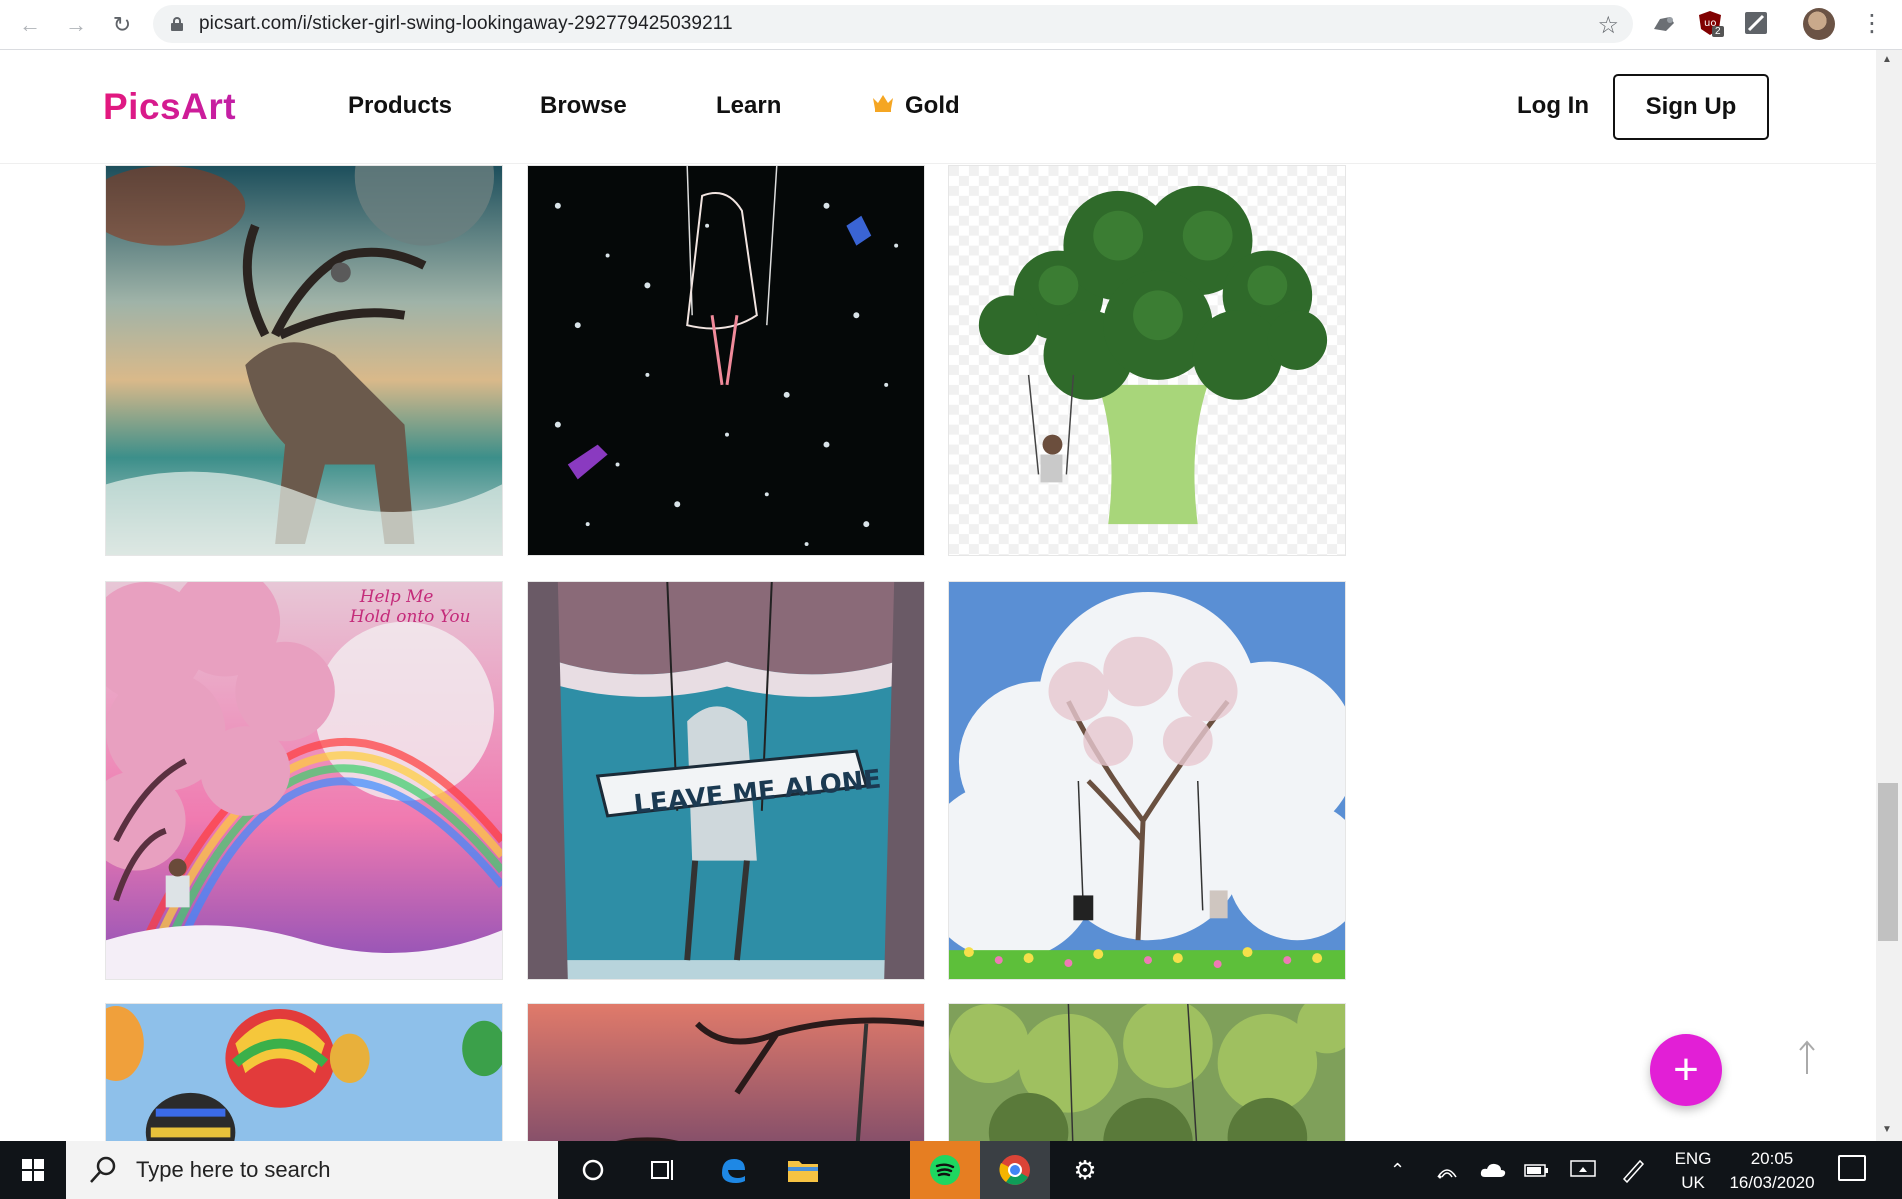  What do you see at coordinates (1447, 1170) in the screenshot?
I see `wifi-icon` at bounding box center [1447, 1170].